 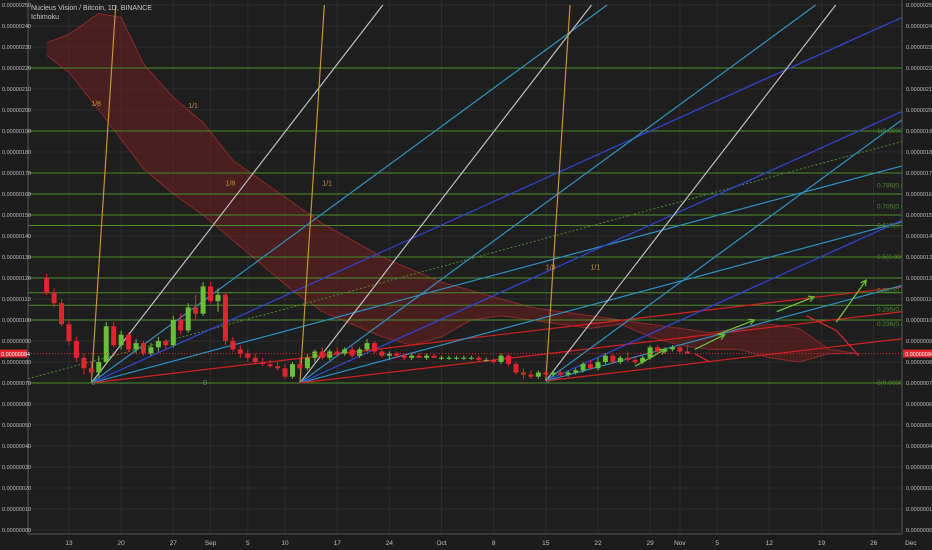 What do you see at coordinates (16, 69) in the screenshot?
I see `y-tick-label-left: 0.00000220` at bounding box center [16, 69].